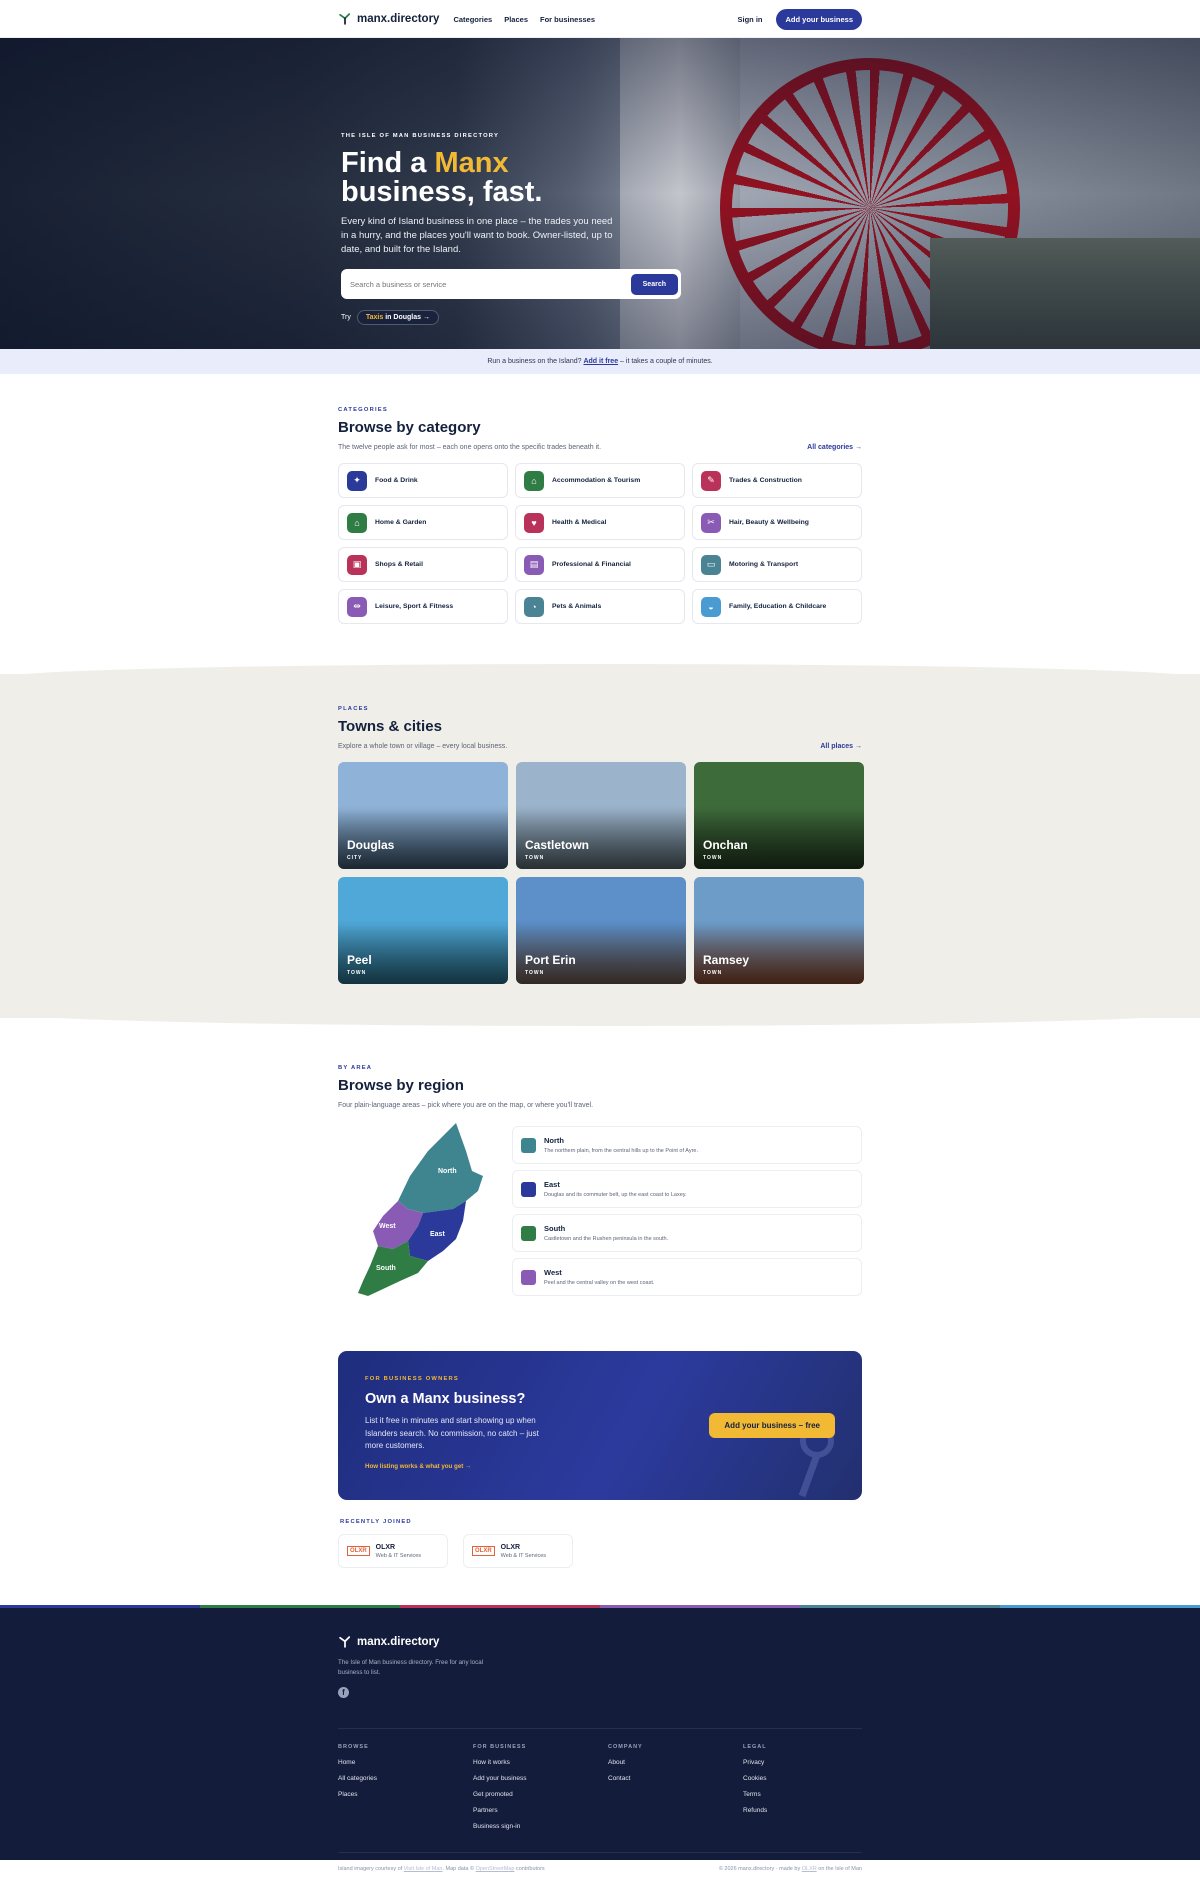 The image size is (1200, 1898). What do you see at coordinates (777, 606) in the screenshot?
I see `category-card: ◒ Family, Education & Childcare` at bounding box center [777, 606].